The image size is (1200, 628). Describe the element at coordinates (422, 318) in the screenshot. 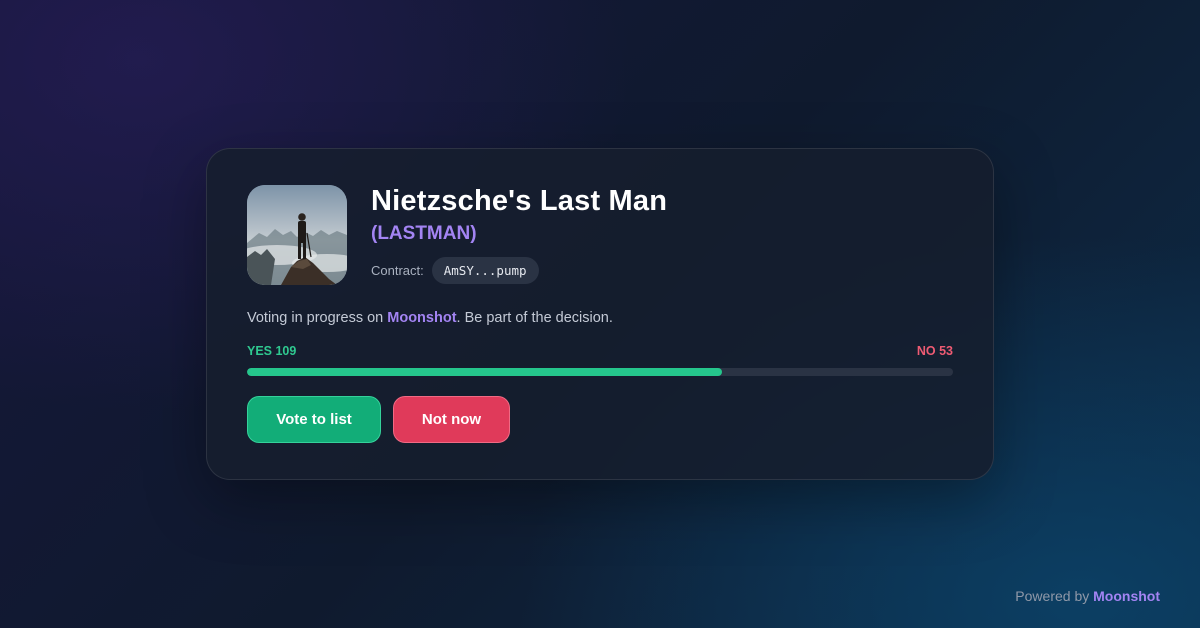

I see `description-platform: Moonshot` at that location.